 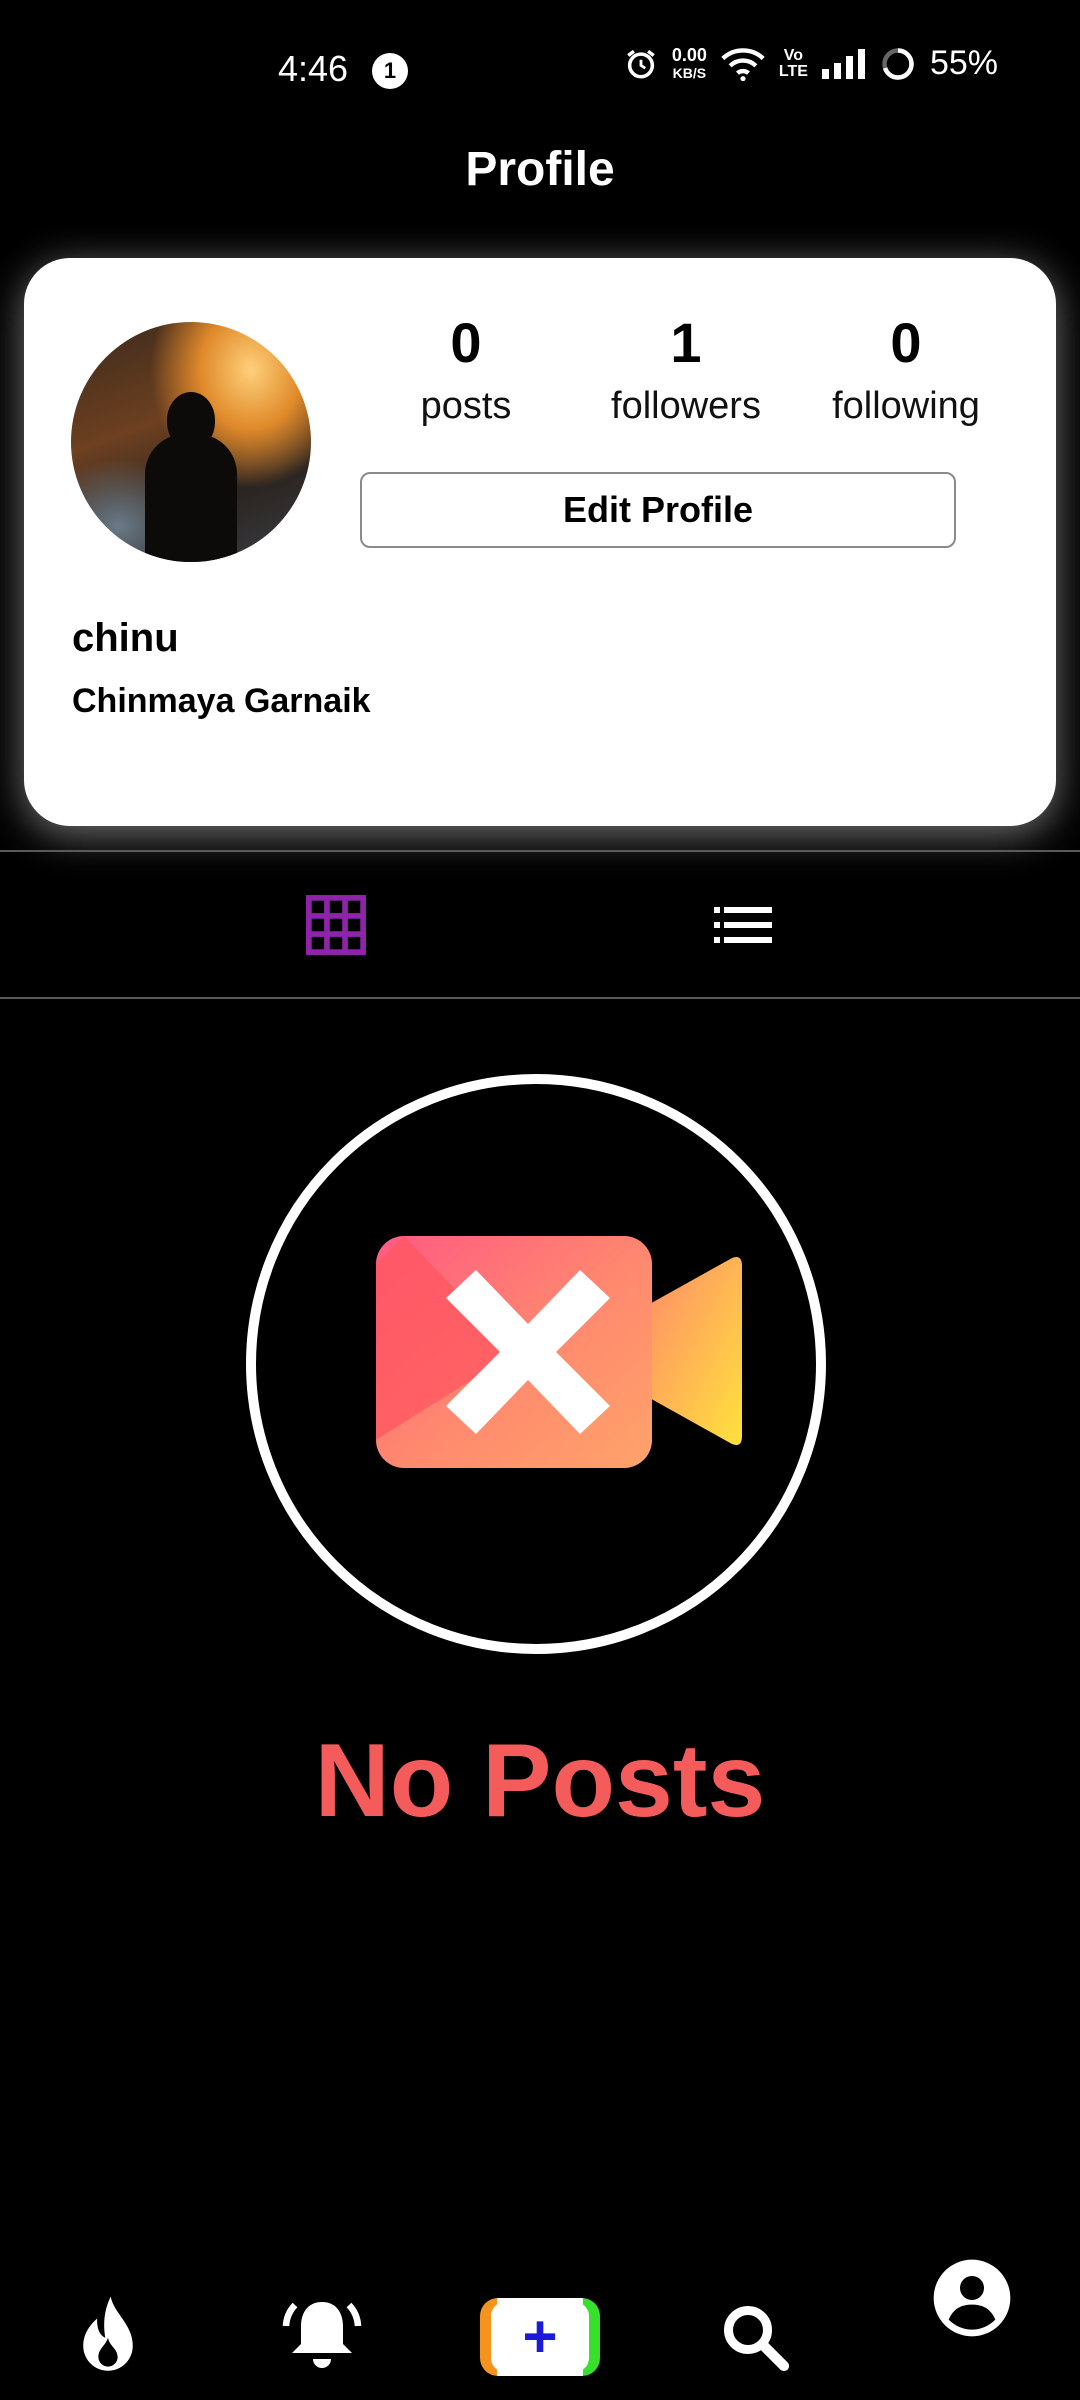 I want to click on page-title: Profile, so click(x=540, y=169).